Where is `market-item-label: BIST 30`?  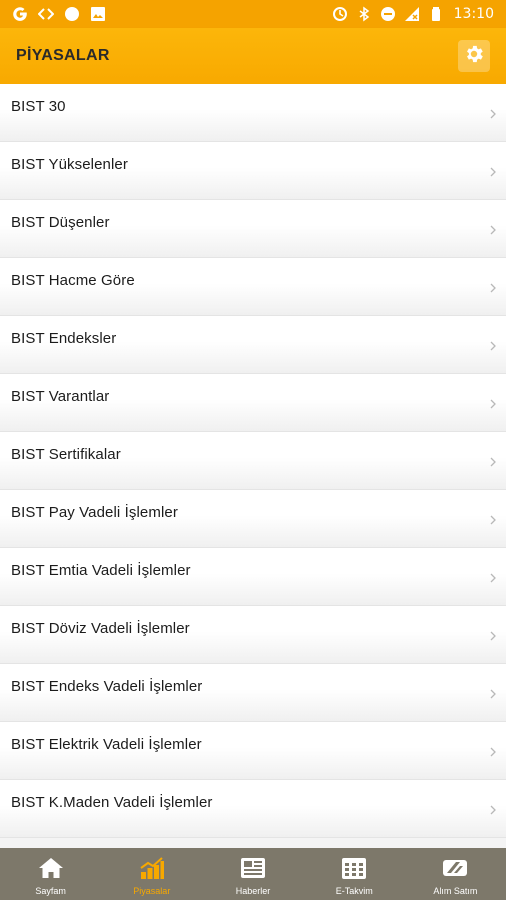 market-item-label: BIST 30 is located at coordinates (38, 106).